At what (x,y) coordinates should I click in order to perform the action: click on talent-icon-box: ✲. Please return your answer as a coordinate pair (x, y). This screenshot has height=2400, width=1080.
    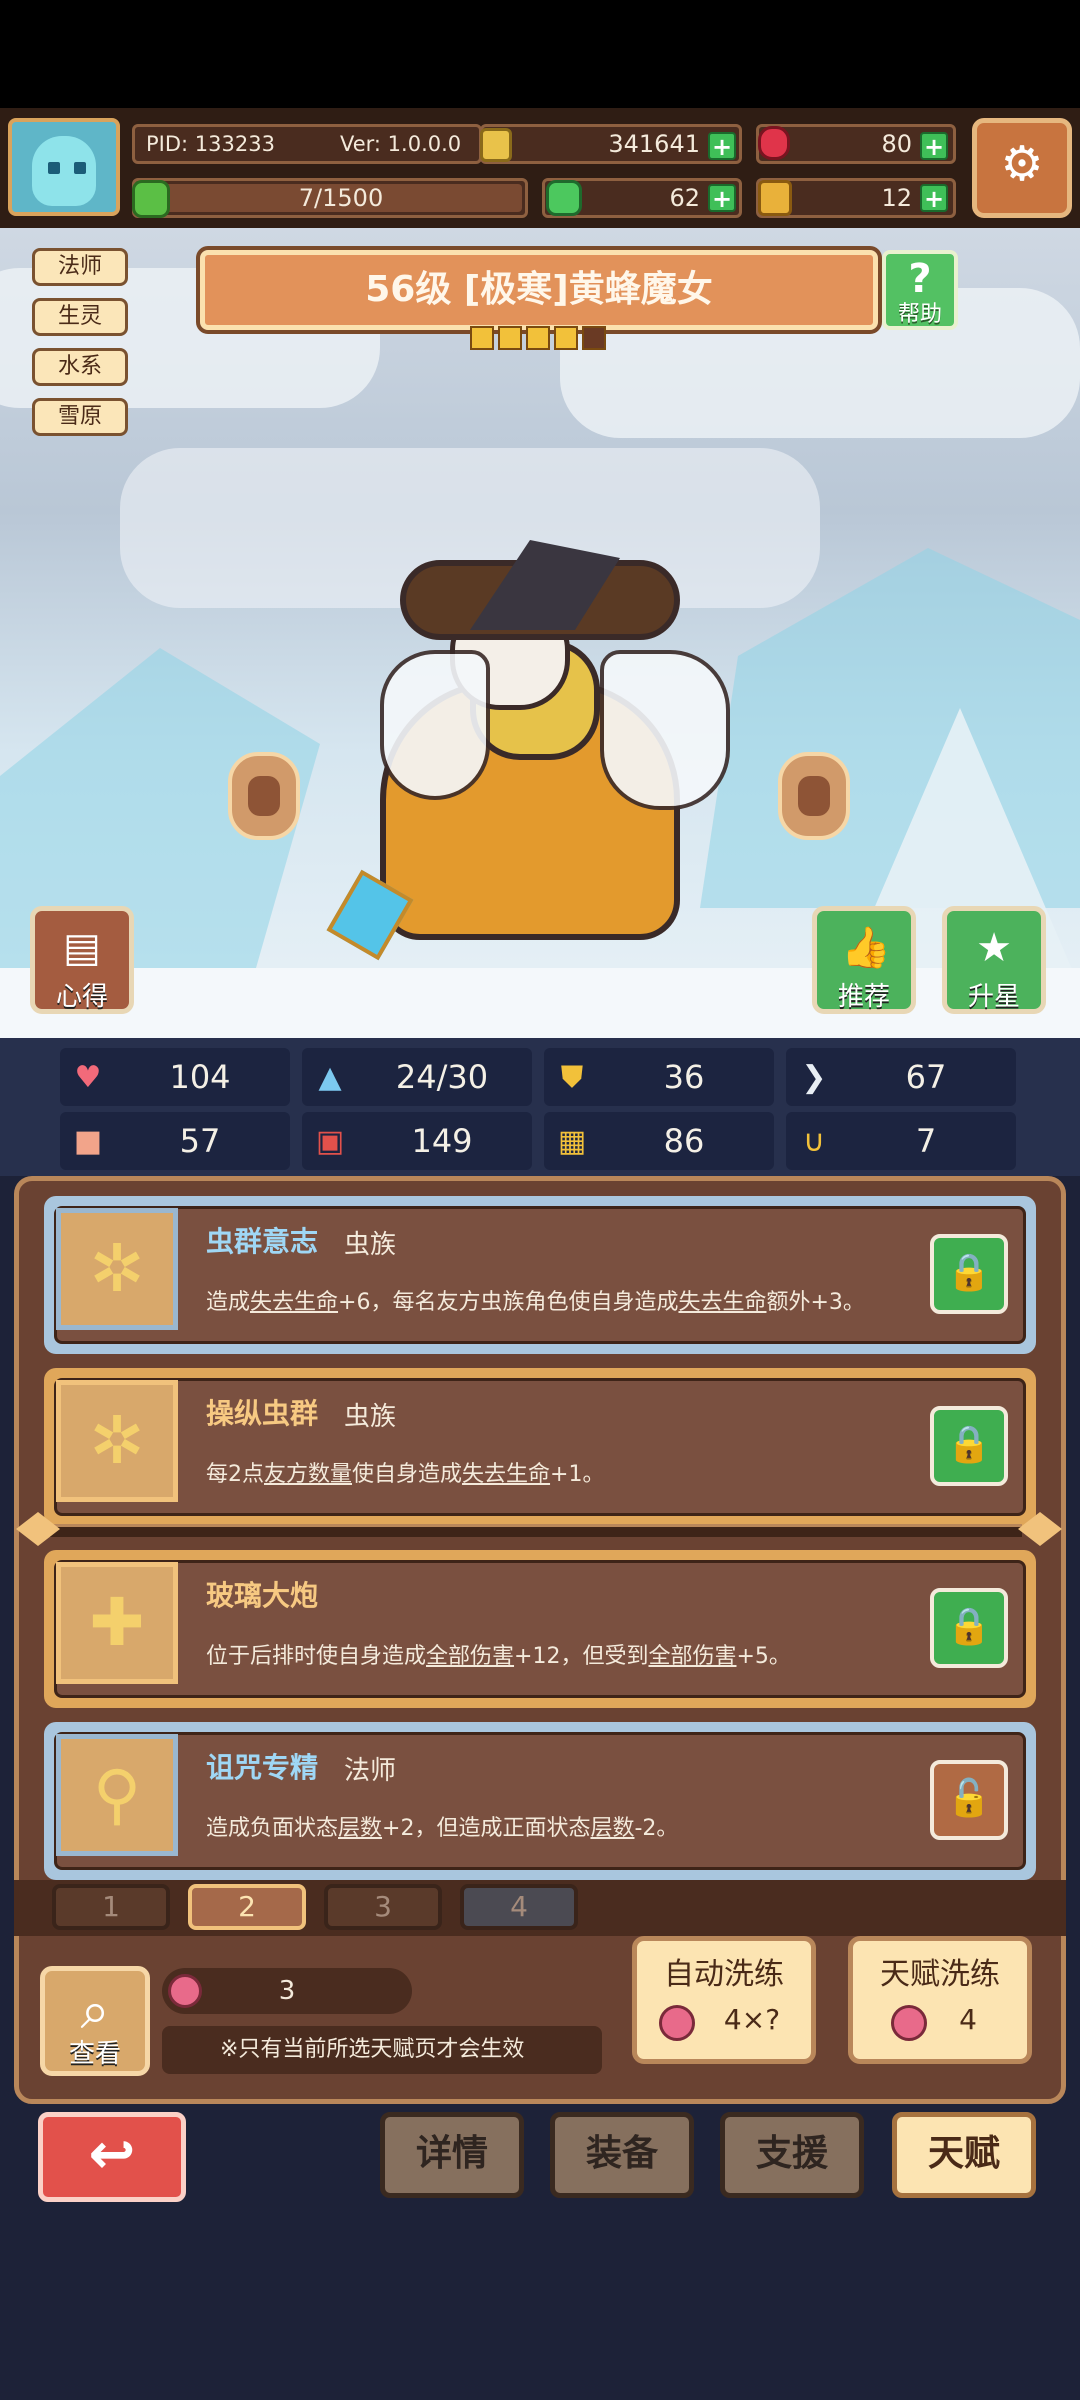
    Looking at the image, I should click on (117, 1441).